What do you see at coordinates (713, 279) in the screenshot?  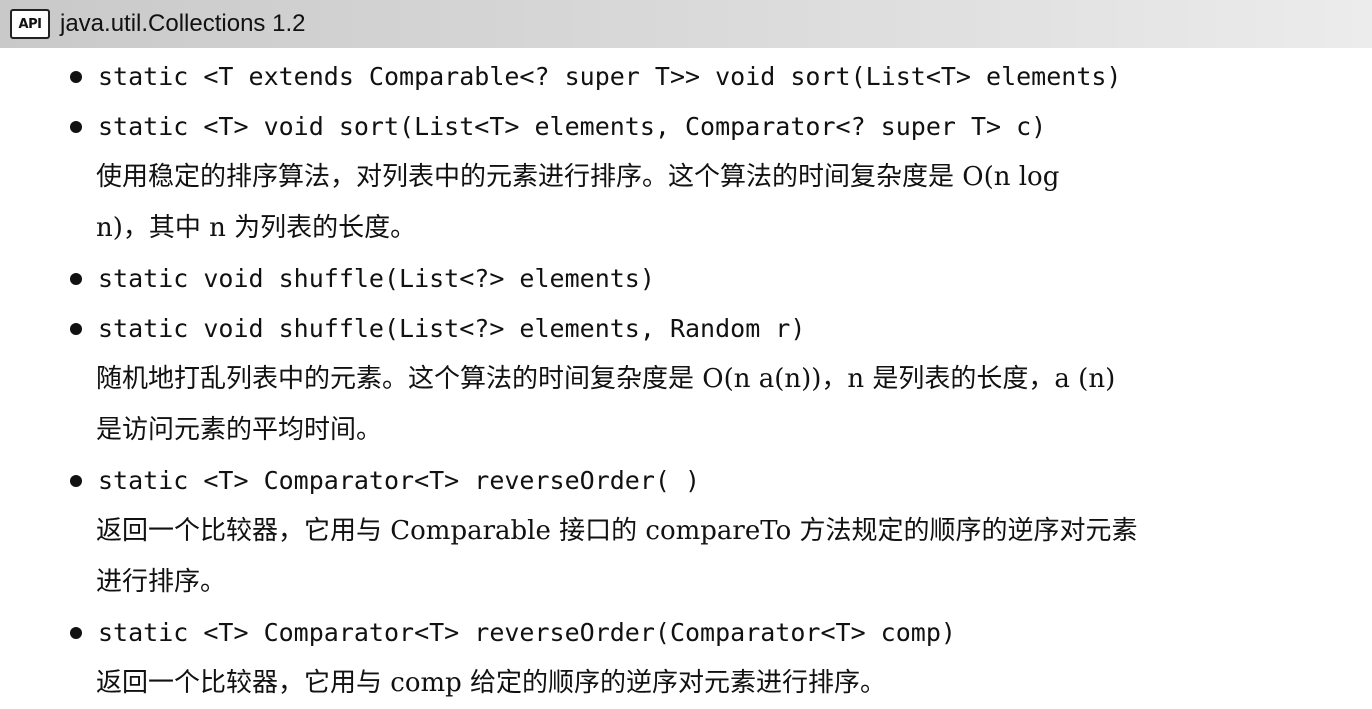 I see `method-signature-shuffle: static void shuffle(List<?> elements)` at bounding box center [713, 279].